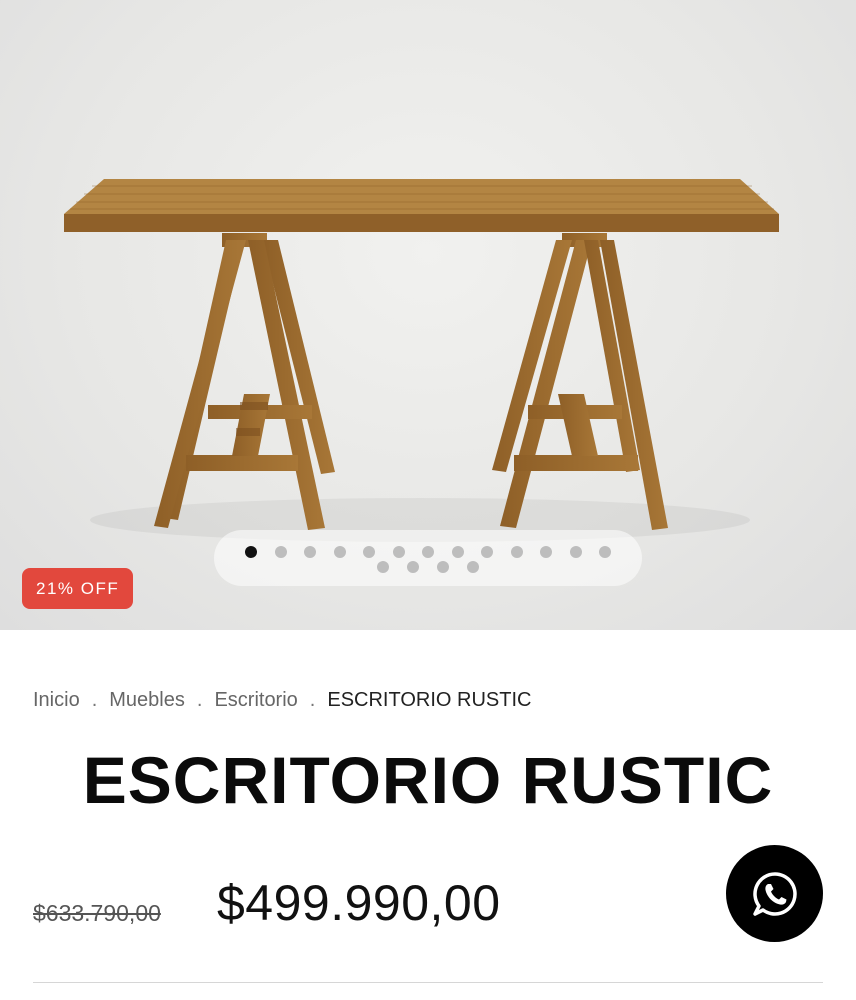  I want to click on page-title: ESCRITORIO RUSTIC, so click(428, 780).